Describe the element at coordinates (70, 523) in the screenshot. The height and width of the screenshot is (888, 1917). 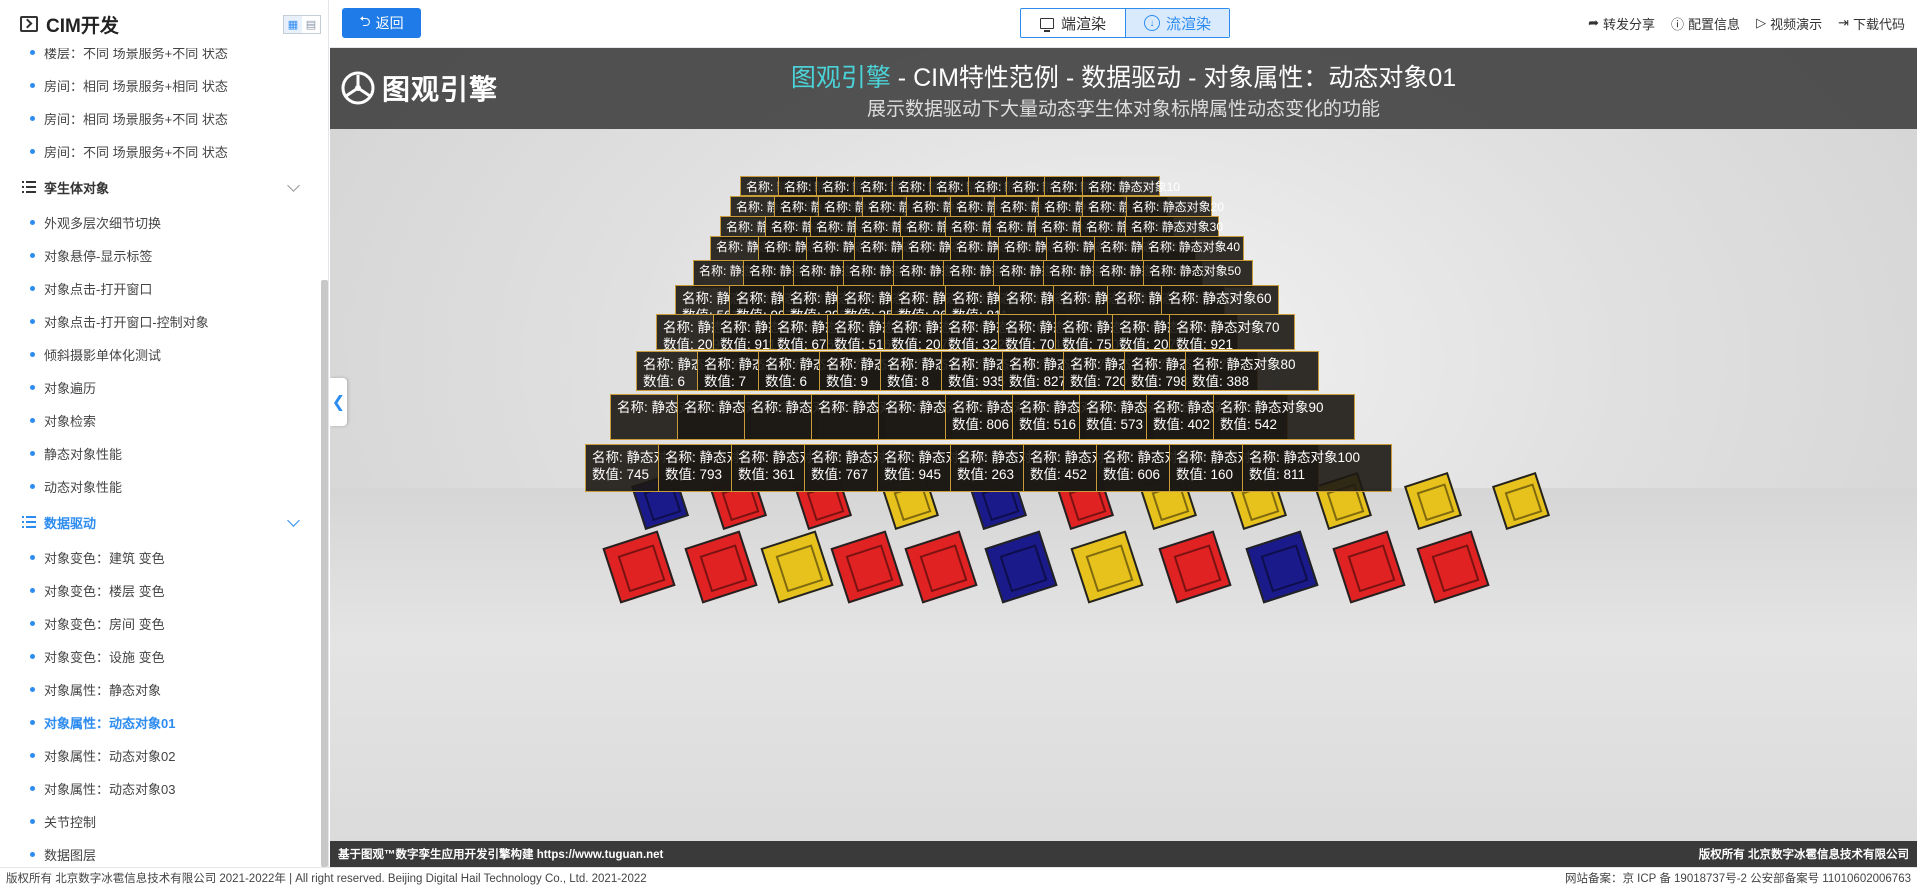
I see `sidebar-group-label: 数据驱动` at that location.